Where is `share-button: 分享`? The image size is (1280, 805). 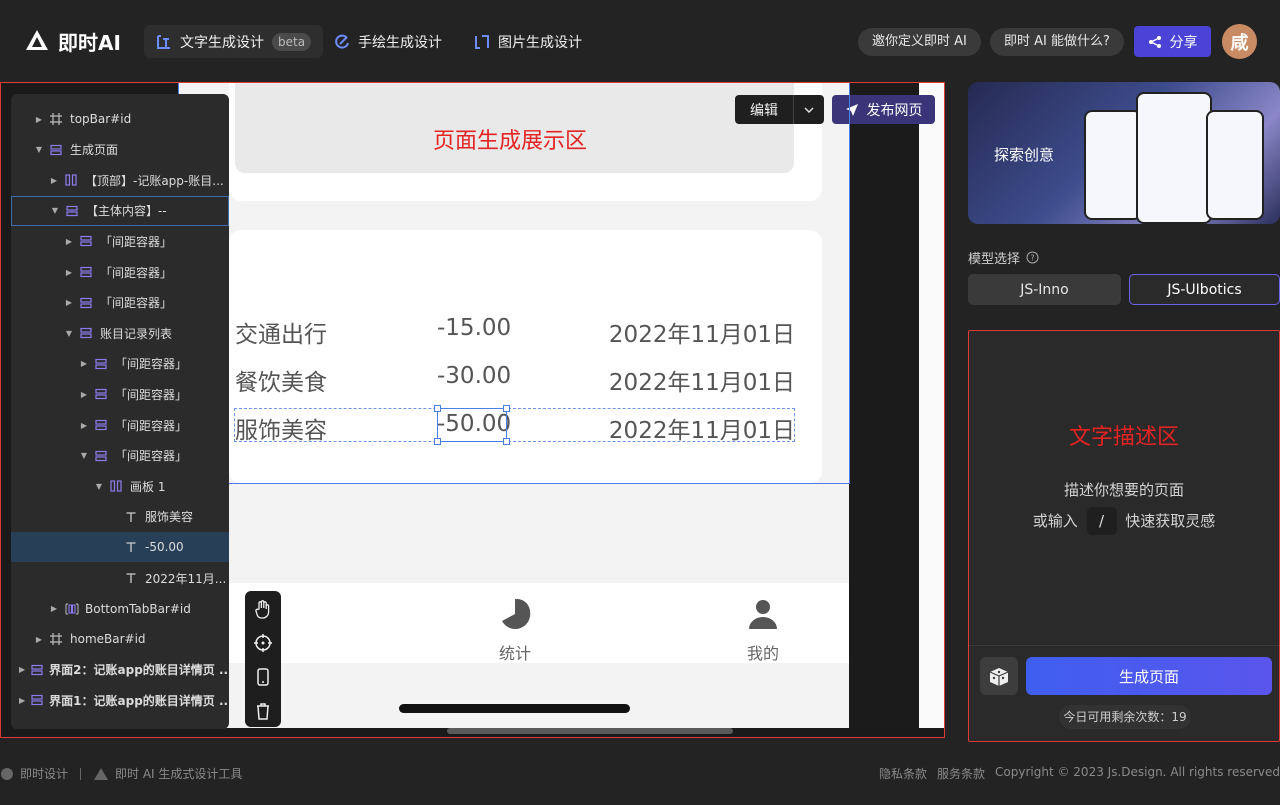 share-button: 分享 is located at coordinates (1172, 41).